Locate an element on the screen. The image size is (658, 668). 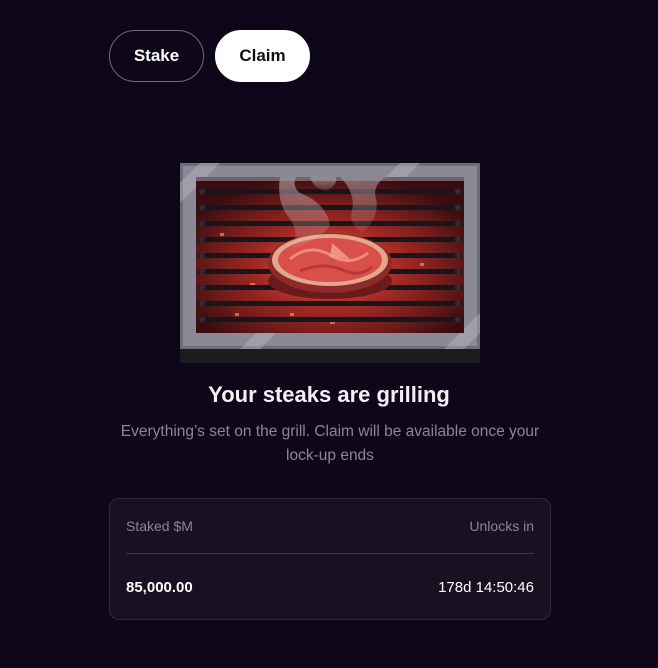
unlock-countdown: 178d 14:50:46 is located at coordinates (486, 587).